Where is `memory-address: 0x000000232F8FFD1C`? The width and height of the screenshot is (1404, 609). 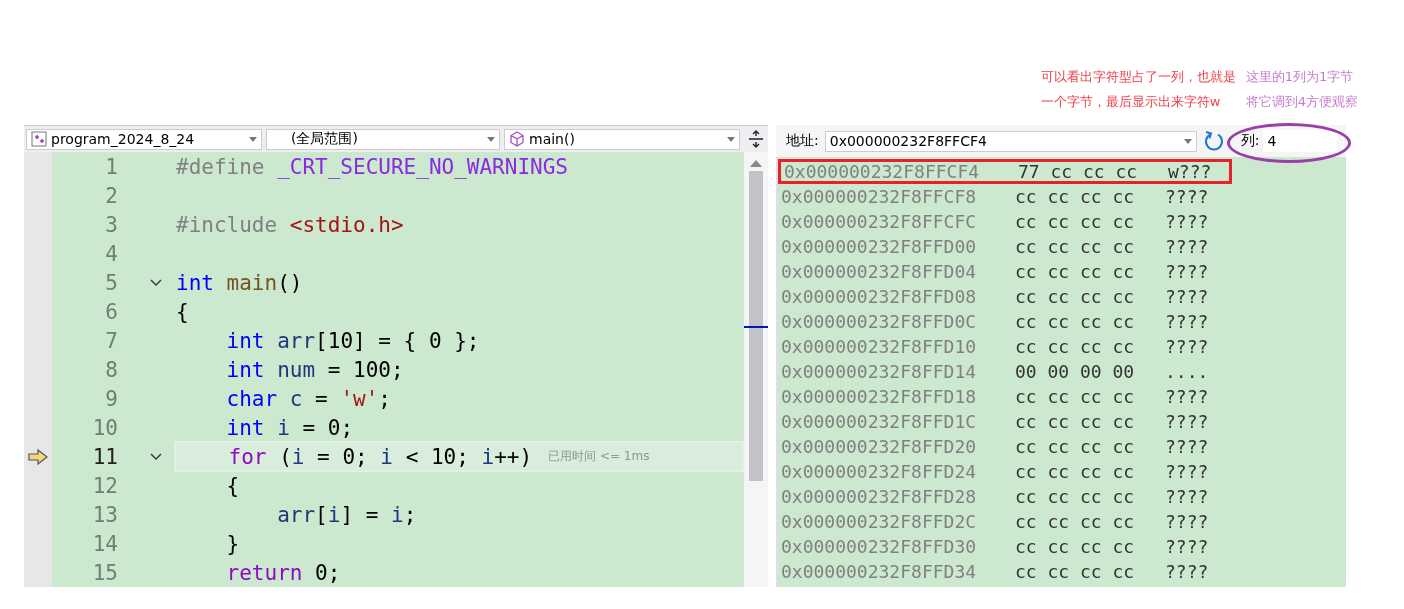
memory-address: 0x000000232F8FFD1C is located at coordinates (879, 421).